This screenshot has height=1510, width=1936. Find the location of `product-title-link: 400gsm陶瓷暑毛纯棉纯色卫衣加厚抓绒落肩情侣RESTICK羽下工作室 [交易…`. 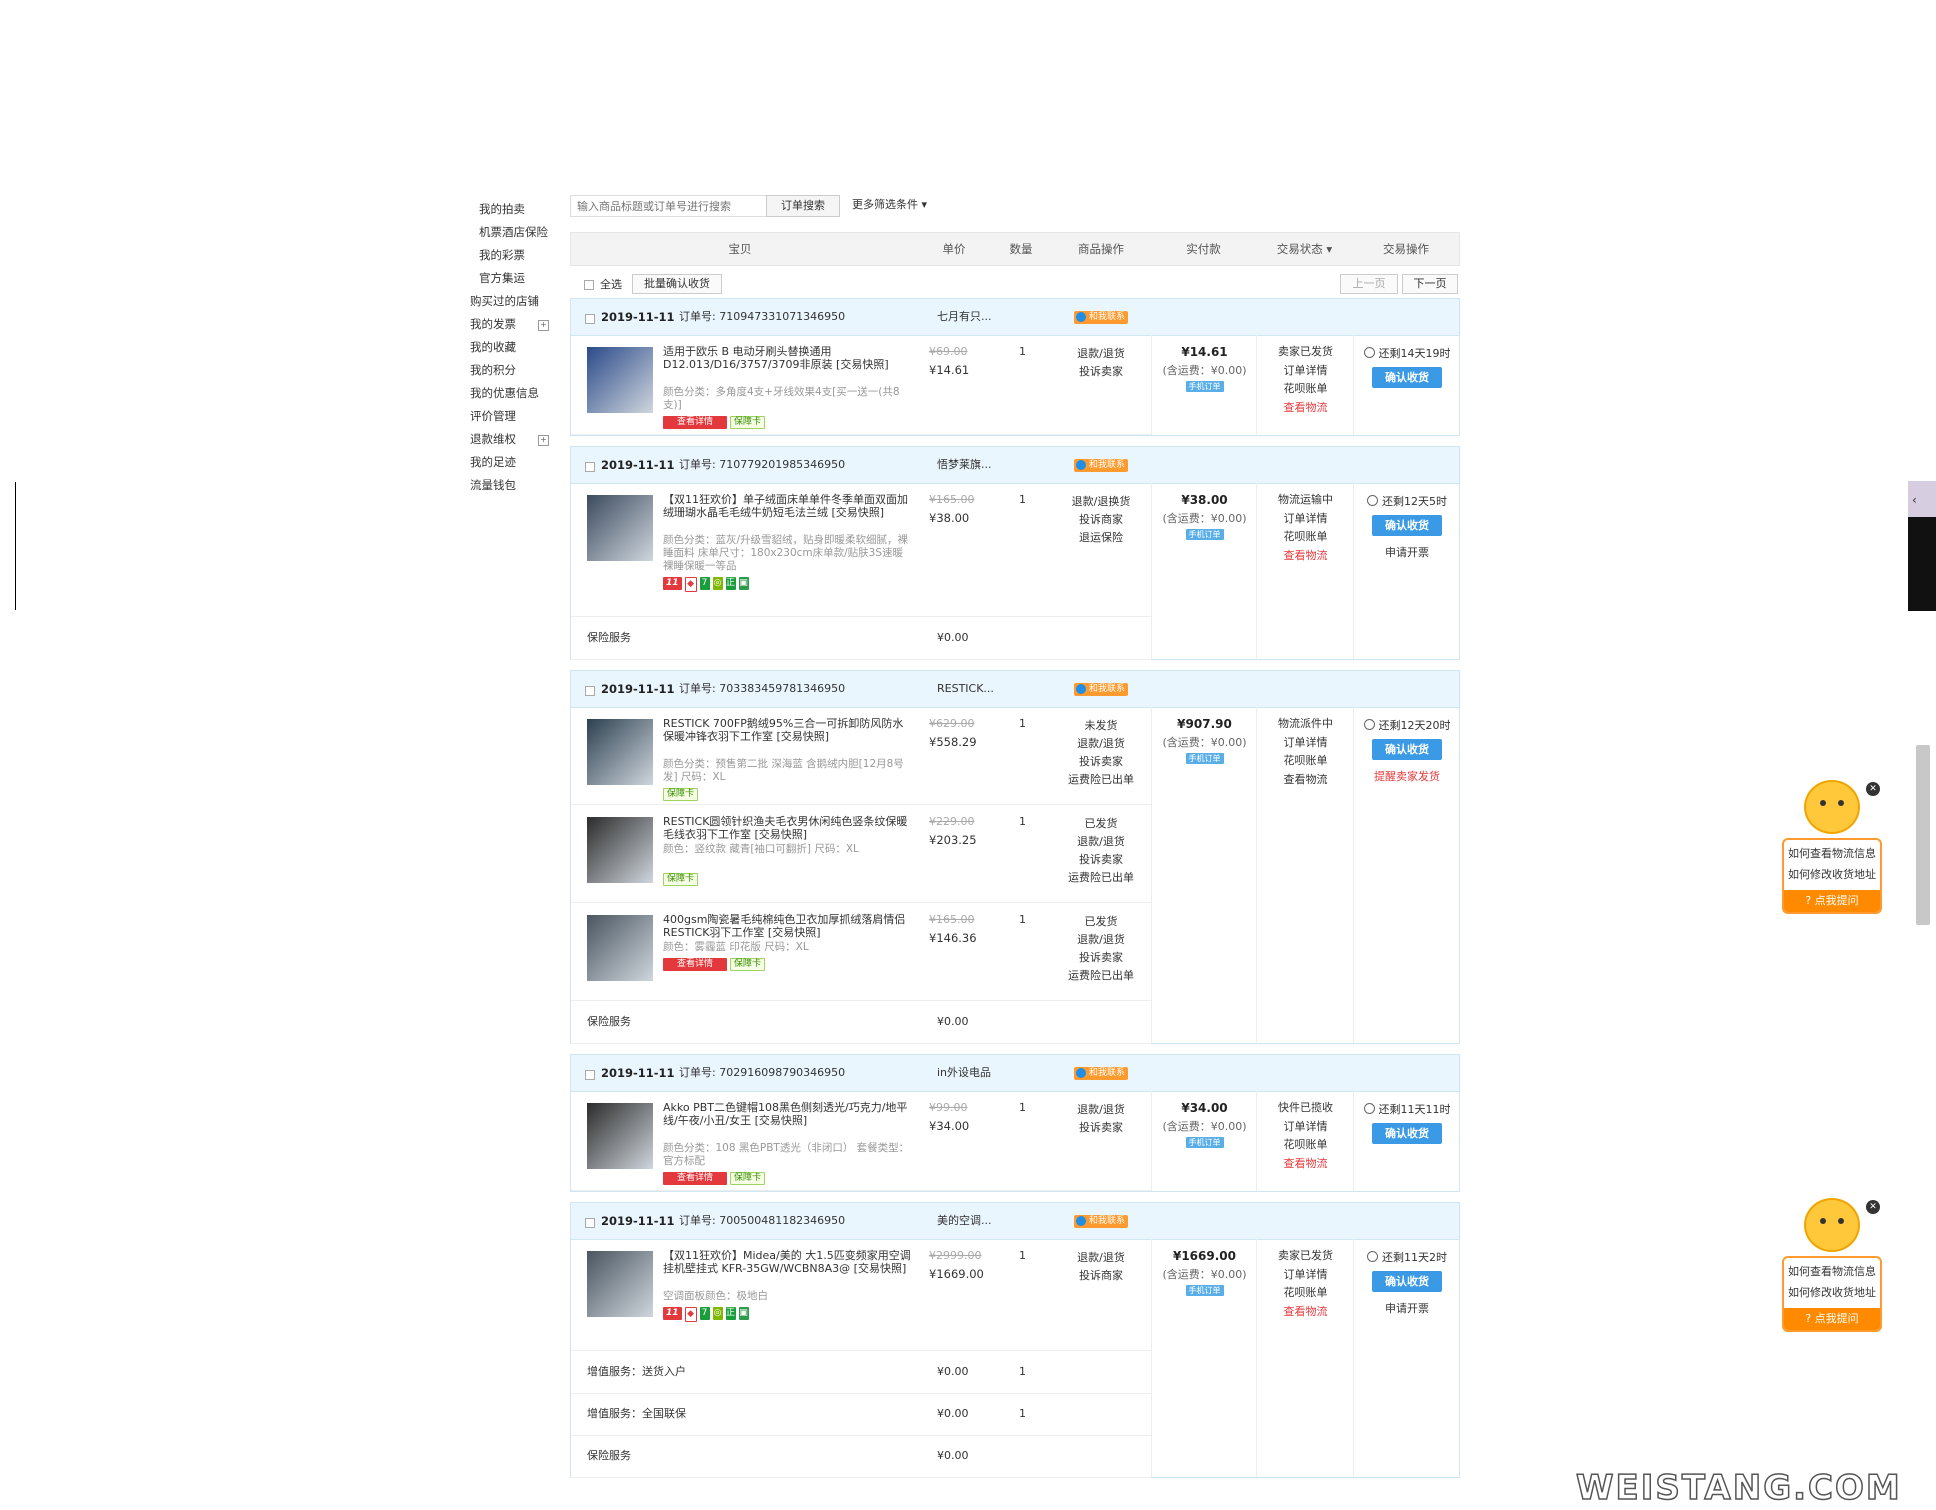

product-title-link: 400gsm陶瓷暑毛纯棉纯色卫衣加厚抓绒落肩情侣RESTICK羽下工作室 [交易… is located at coordinates (787, 926).